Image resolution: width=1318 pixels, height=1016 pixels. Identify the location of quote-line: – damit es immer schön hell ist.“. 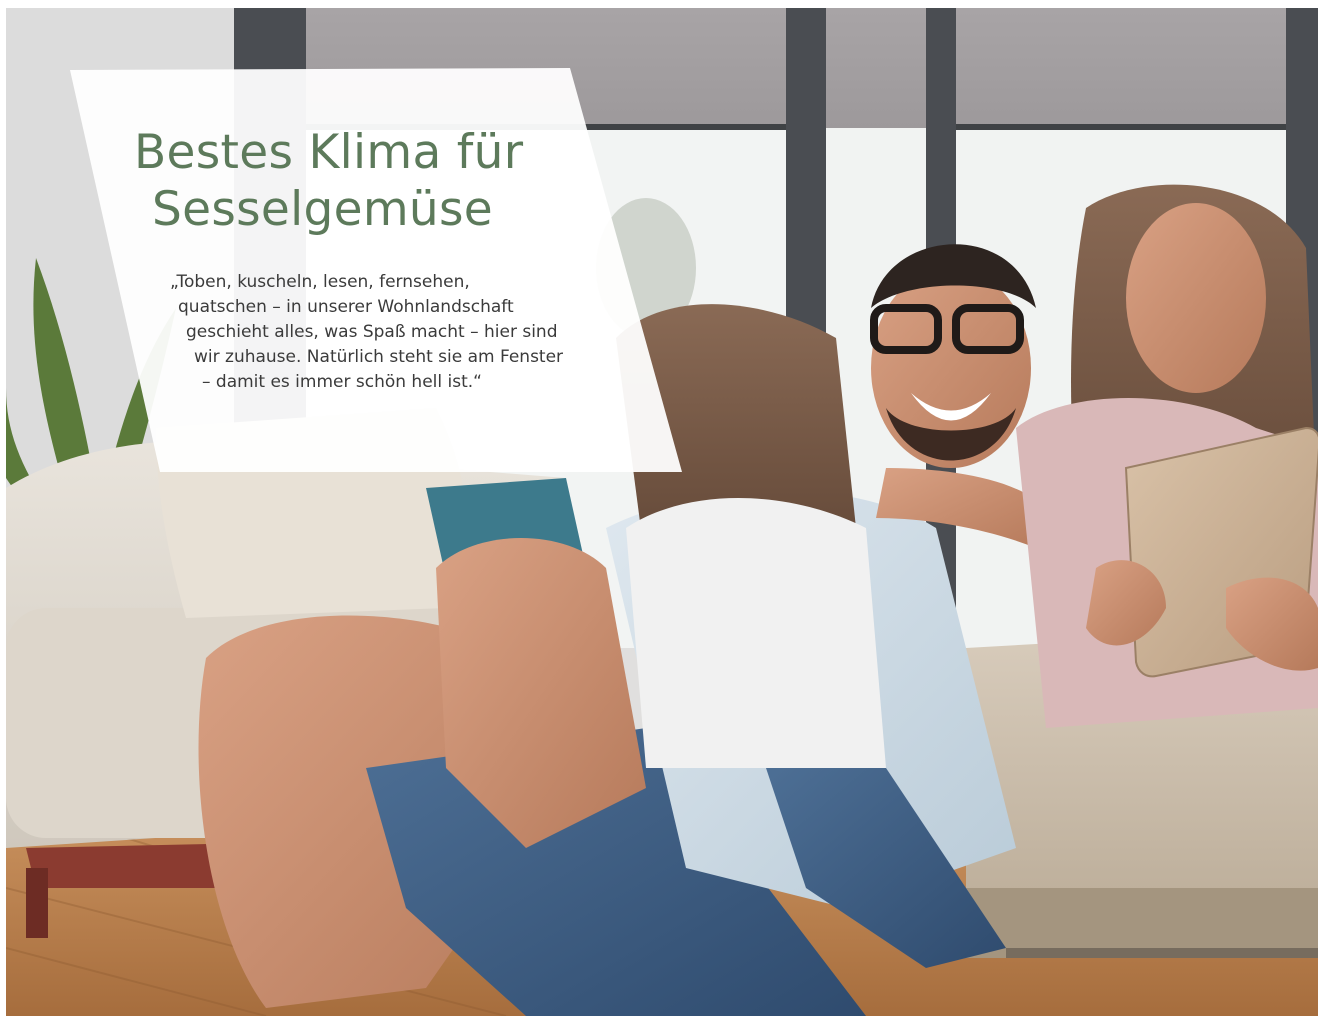
(342, 382).